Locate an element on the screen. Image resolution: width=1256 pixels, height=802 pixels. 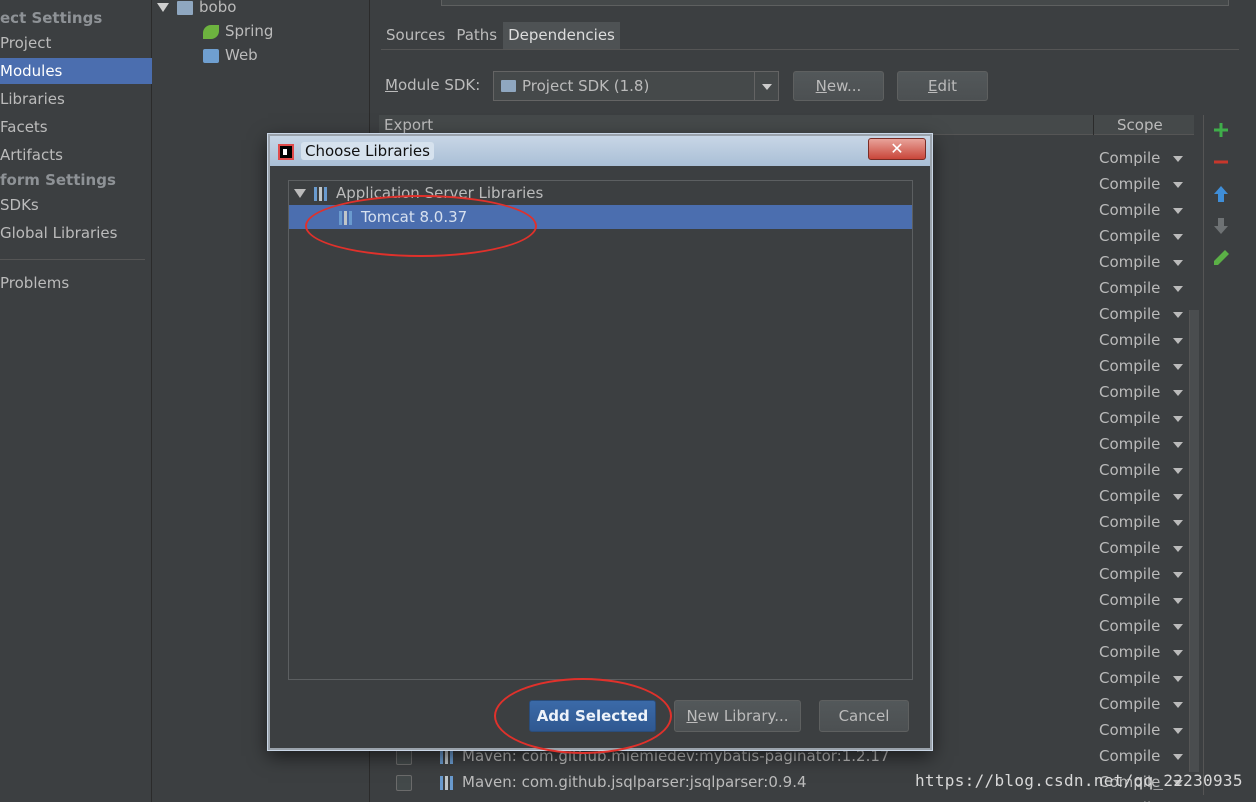
sidebar-divider is located at coordinates (72, 259).